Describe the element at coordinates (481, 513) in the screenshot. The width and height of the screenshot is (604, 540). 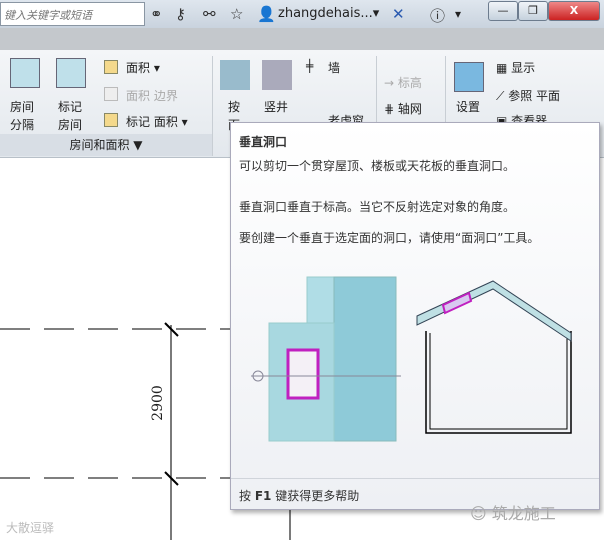
I see `wechat-icon: ☺` at that location.